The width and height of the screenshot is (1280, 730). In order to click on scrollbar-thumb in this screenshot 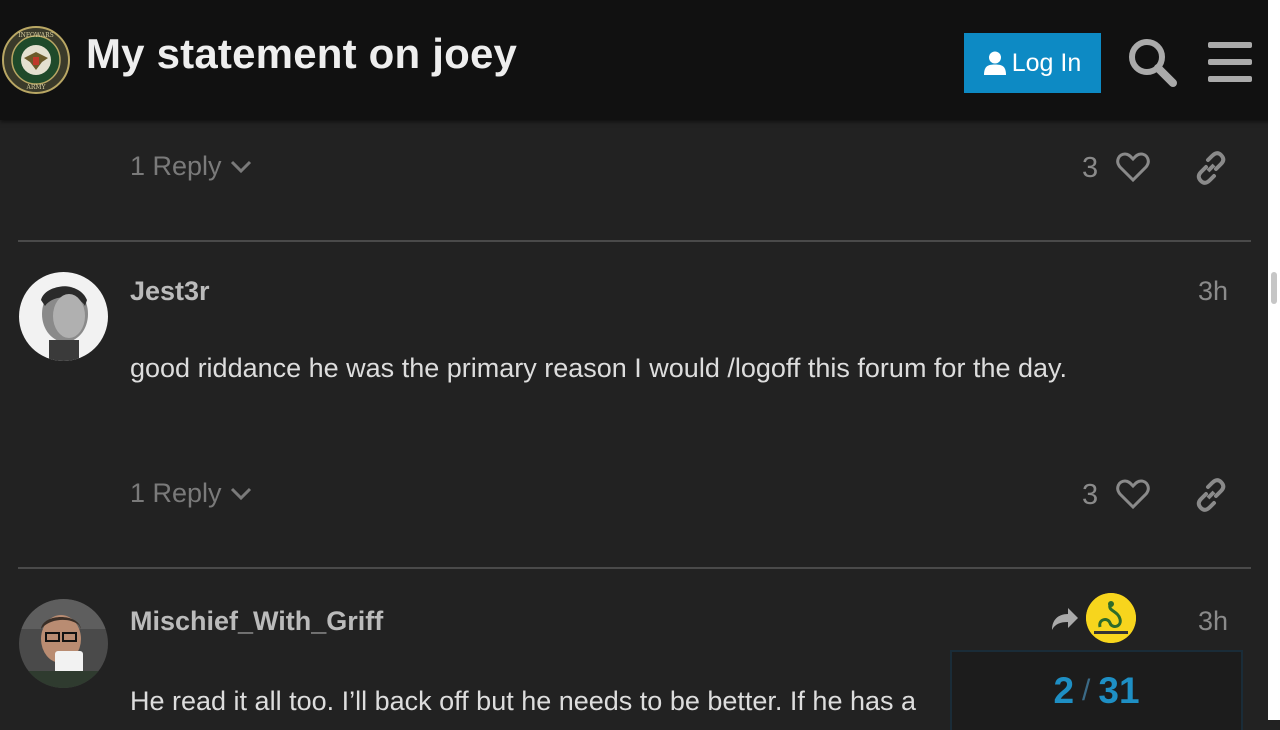, I will do `click(1274, 288)`.